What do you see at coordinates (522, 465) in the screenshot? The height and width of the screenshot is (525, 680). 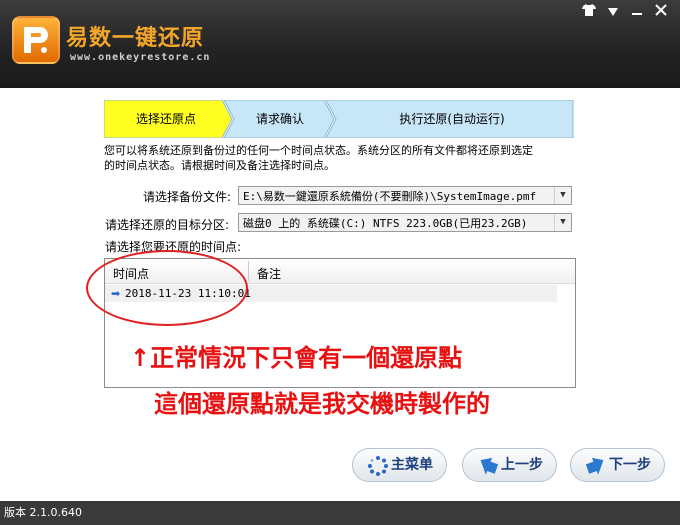 I see `previous-label: 上一步` at bounding box center [522, 465].